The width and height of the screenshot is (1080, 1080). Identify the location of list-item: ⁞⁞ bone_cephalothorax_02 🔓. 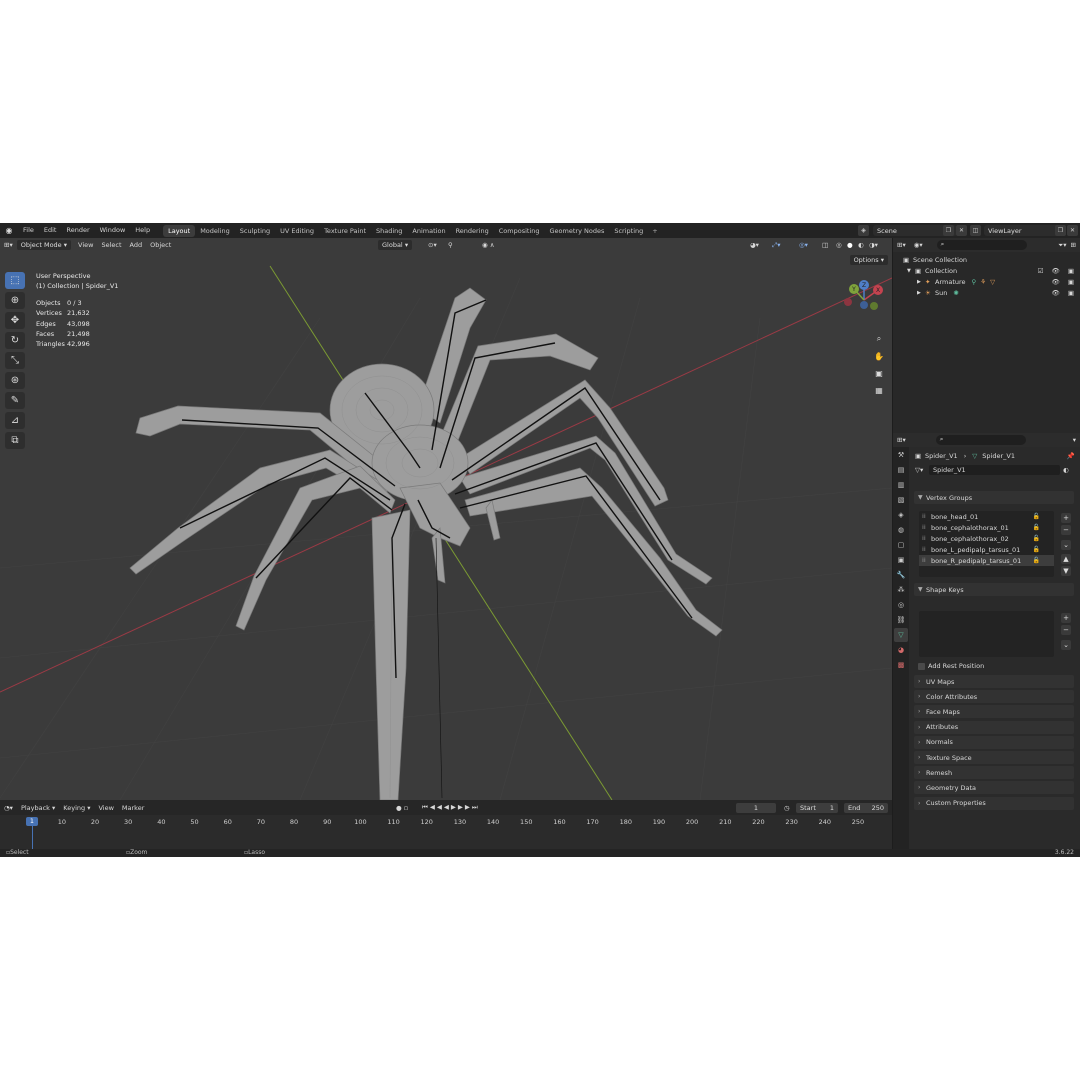
(986, 538).